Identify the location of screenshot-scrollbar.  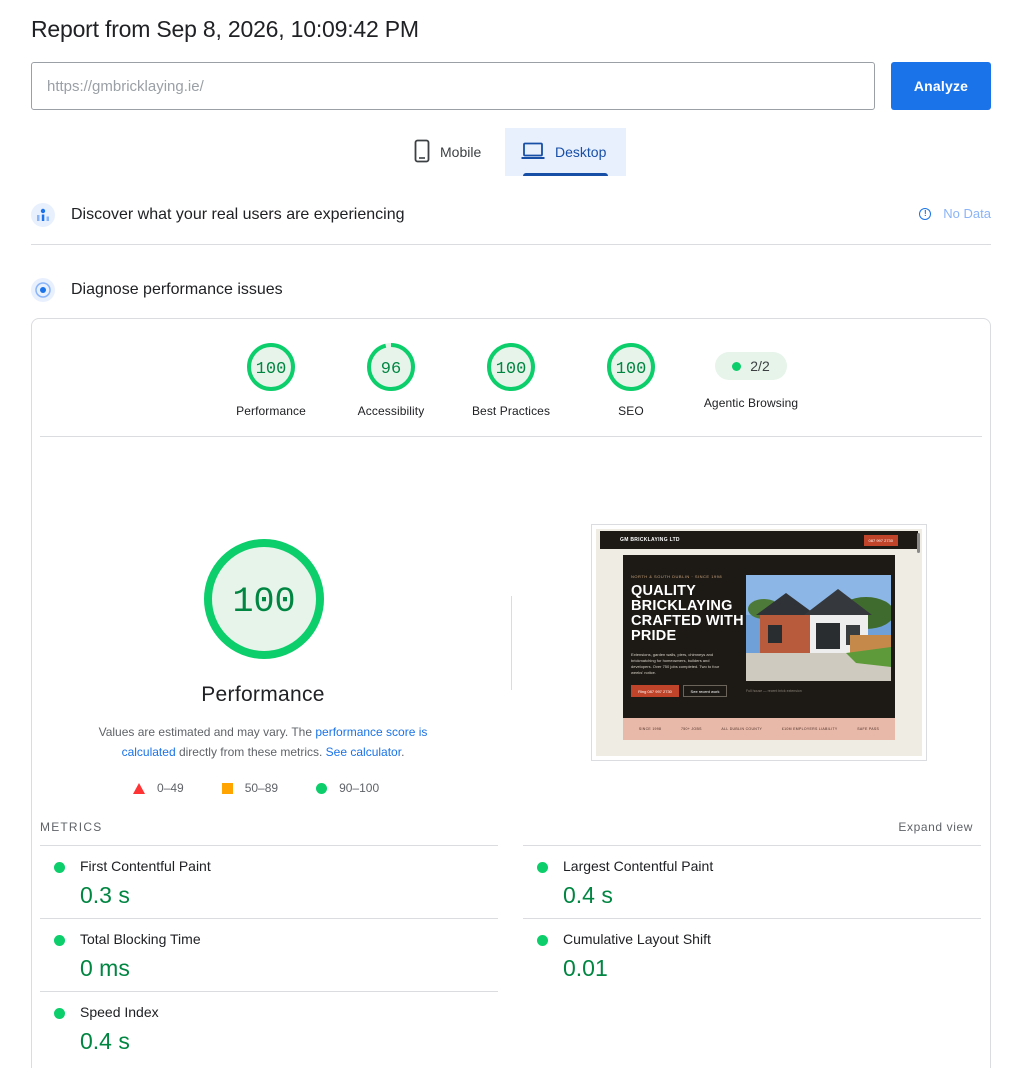
(918, 543).